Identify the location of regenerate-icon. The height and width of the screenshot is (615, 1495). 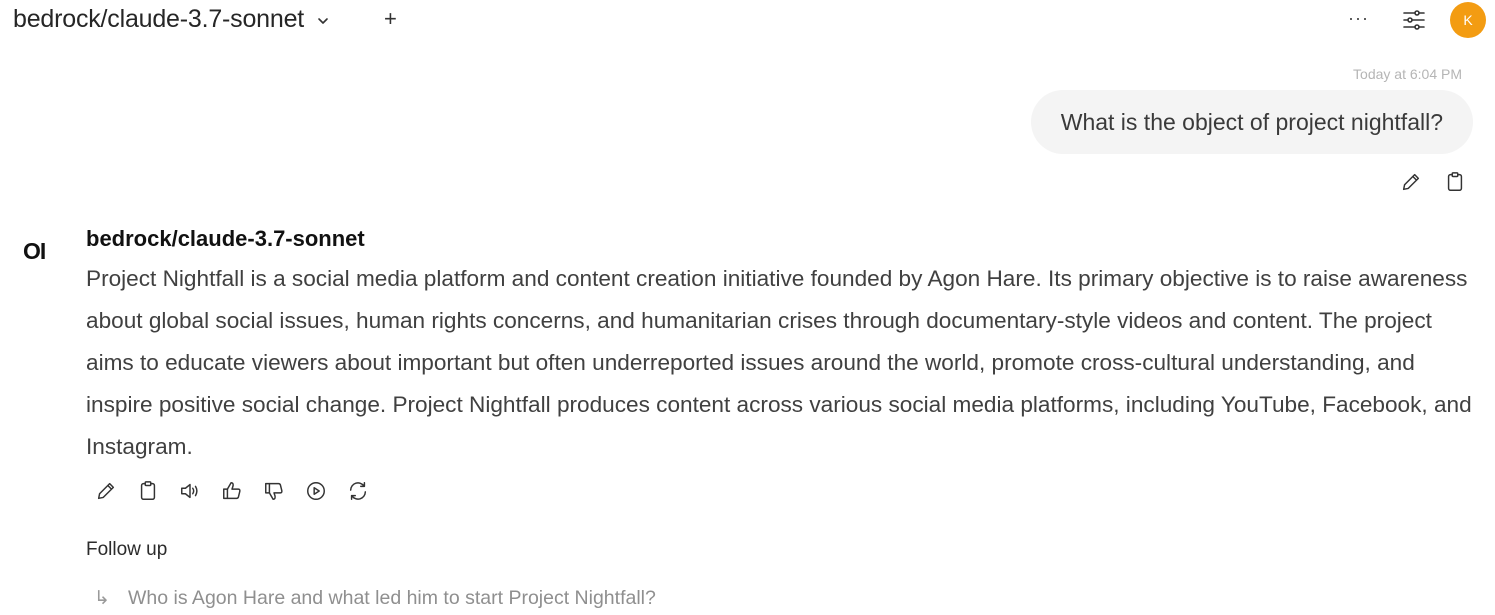
(358, 491).